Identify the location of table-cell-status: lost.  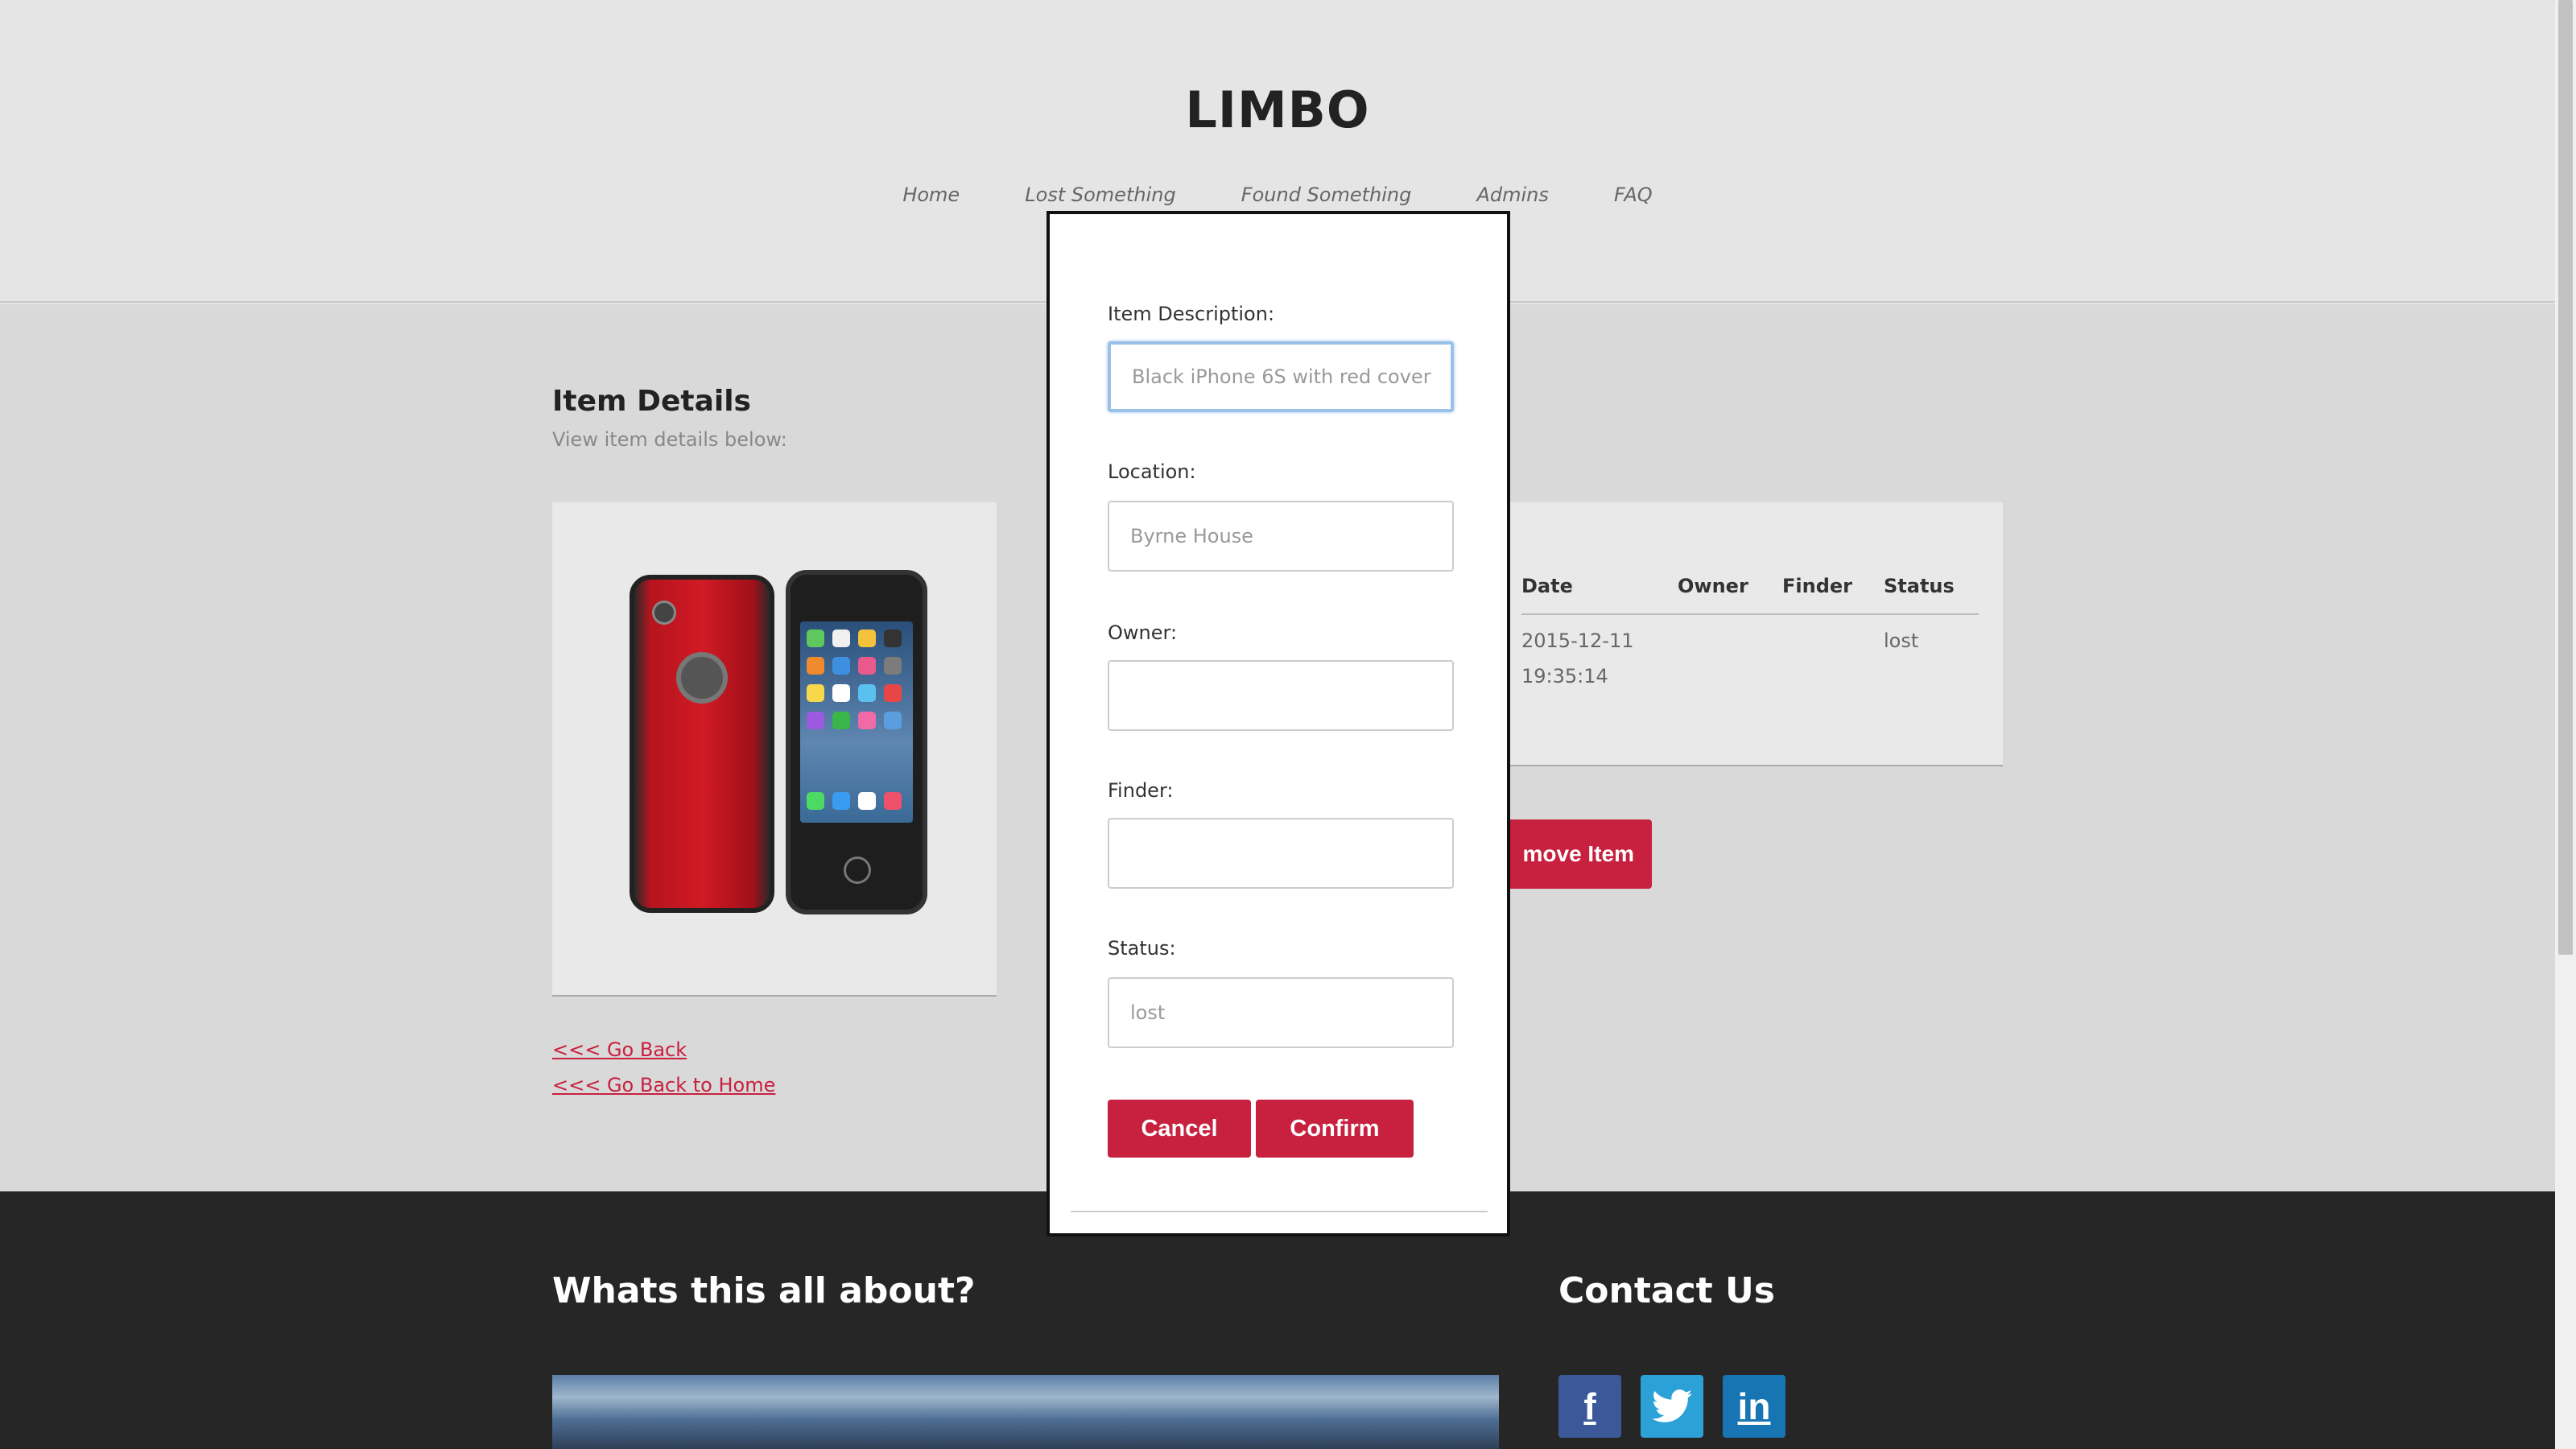
(1901, 641).